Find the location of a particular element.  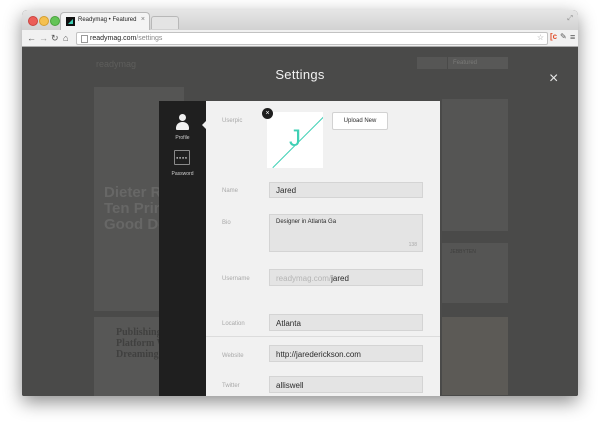

userpic-image: J is located at coordinates (295, 140).